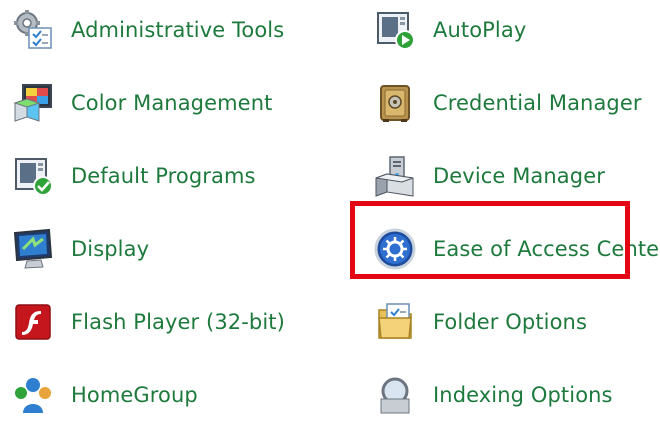  I want to click on item-flash-player: Flash Player (32-bit), so click(146, 322).